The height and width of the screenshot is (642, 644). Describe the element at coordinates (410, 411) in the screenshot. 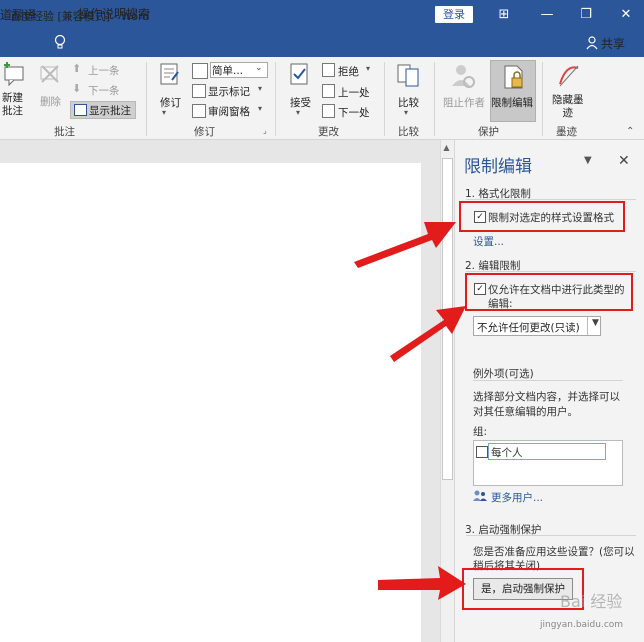

I see `annotation-arrows` at that location.